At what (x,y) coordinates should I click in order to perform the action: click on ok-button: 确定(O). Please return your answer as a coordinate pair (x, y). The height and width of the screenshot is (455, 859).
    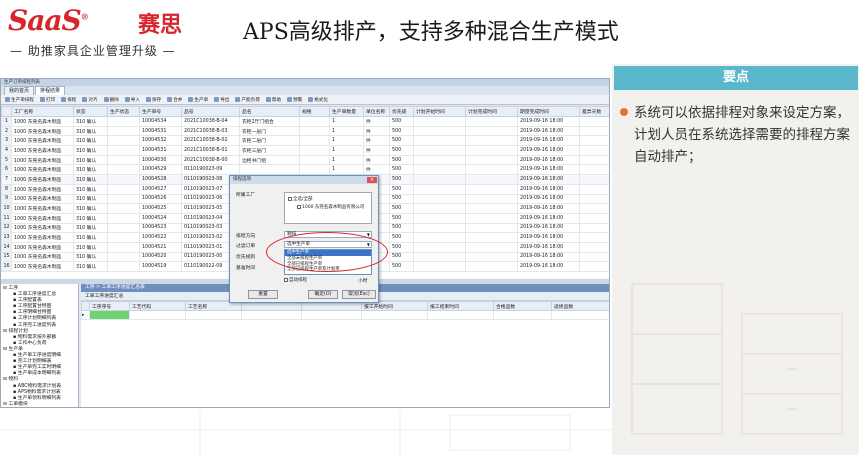
    Looking at the image, I should click on (323, 294).